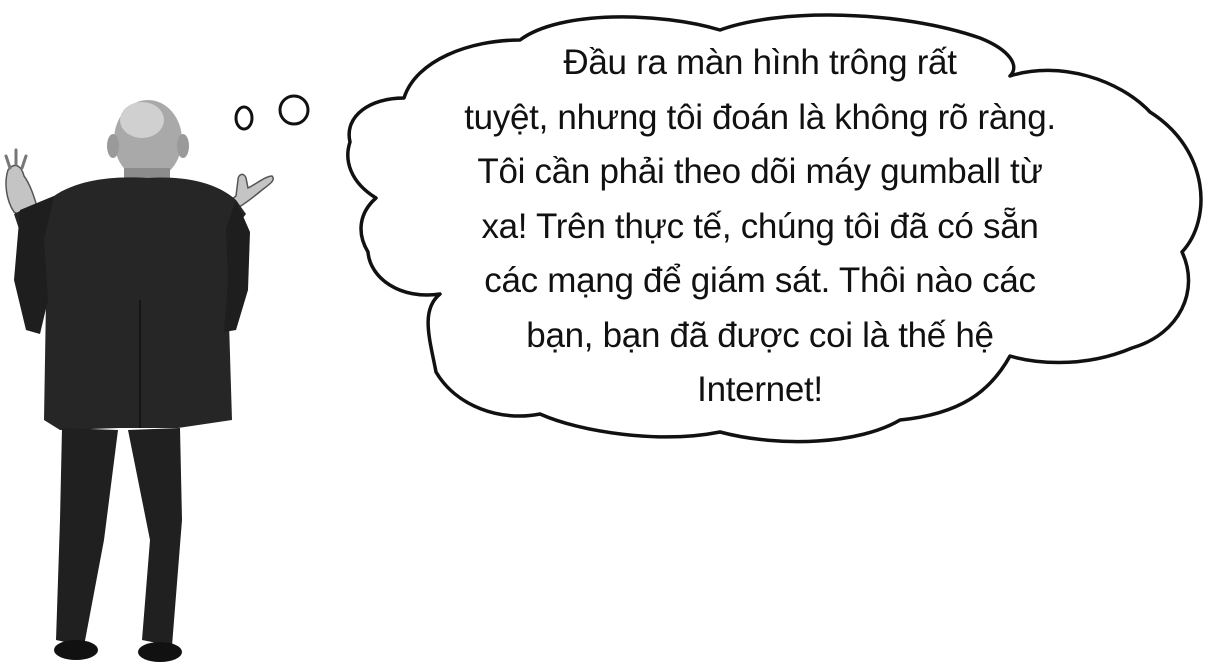 The width and height of the screenshot is (1213, 669). I want to click on thought-line-2: tuyệt, nhưng tôi đoán là không rõ ràng., so click(760, 117).